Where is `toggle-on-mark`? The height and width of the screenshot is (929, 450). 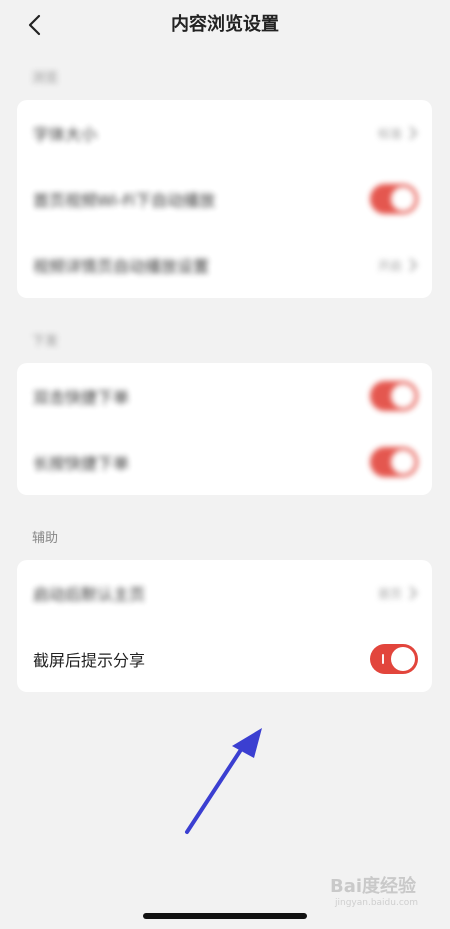 toggle-on-mark is located at coordinates (383, 659).